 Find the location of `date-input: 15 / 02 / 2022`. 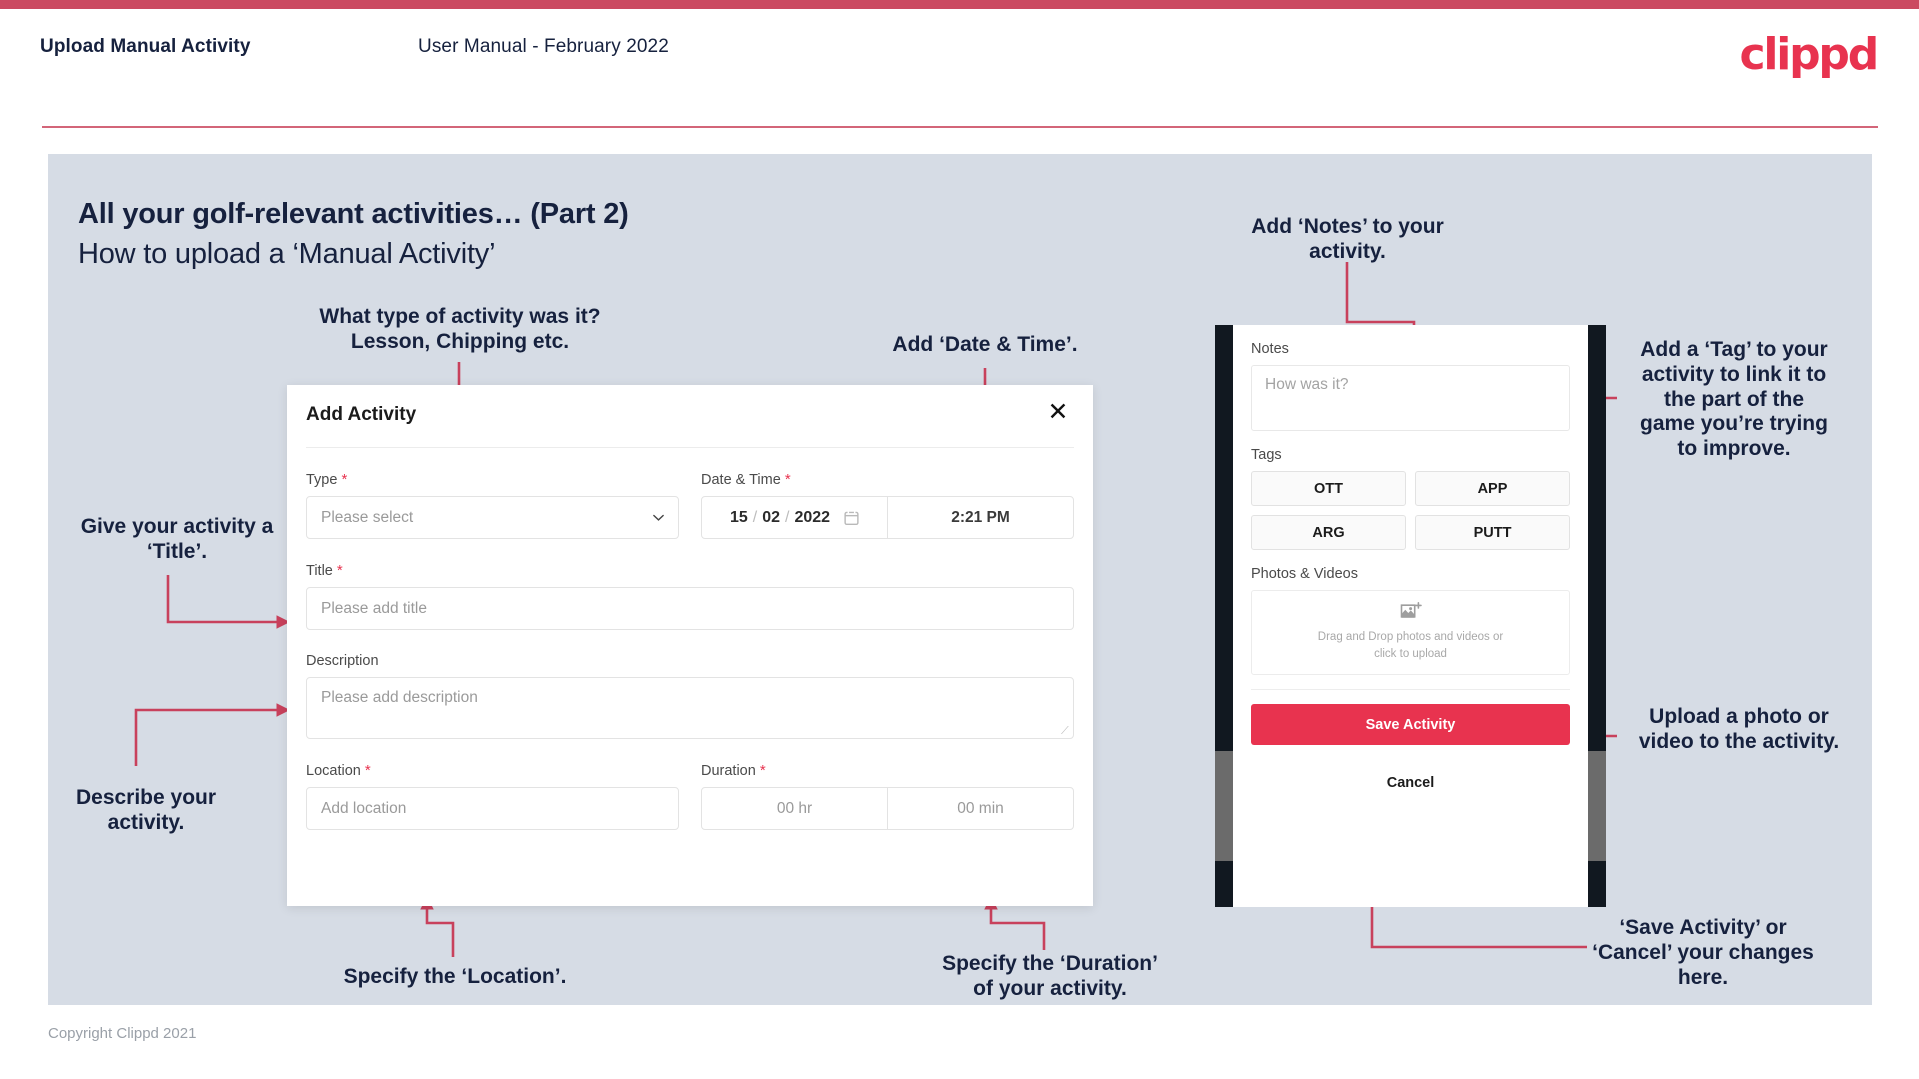

date-input: 15 / 02 / 2022 is located at coordinates (795, 517).